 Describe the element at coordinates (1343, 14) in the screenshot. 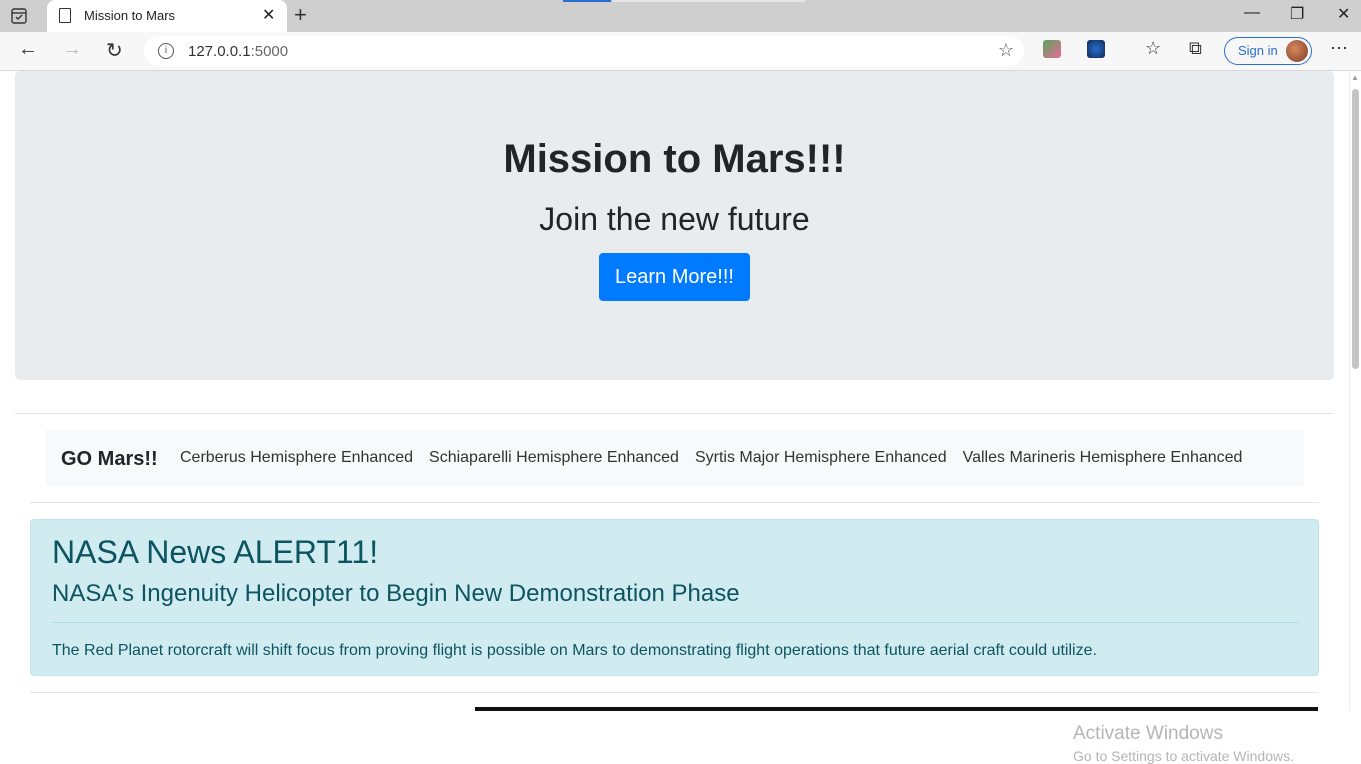

I see `close-window-icon: ✕` at that location.